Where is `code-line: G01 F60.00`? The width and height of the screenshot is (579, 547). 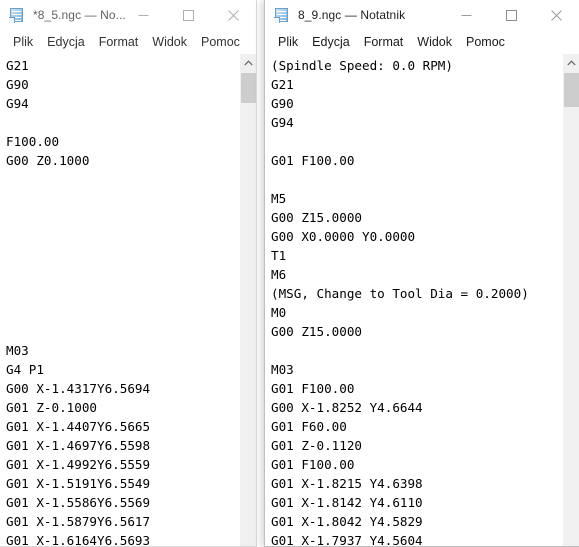
code-line: G01 F60.00 is located at coordinates (309, 426).